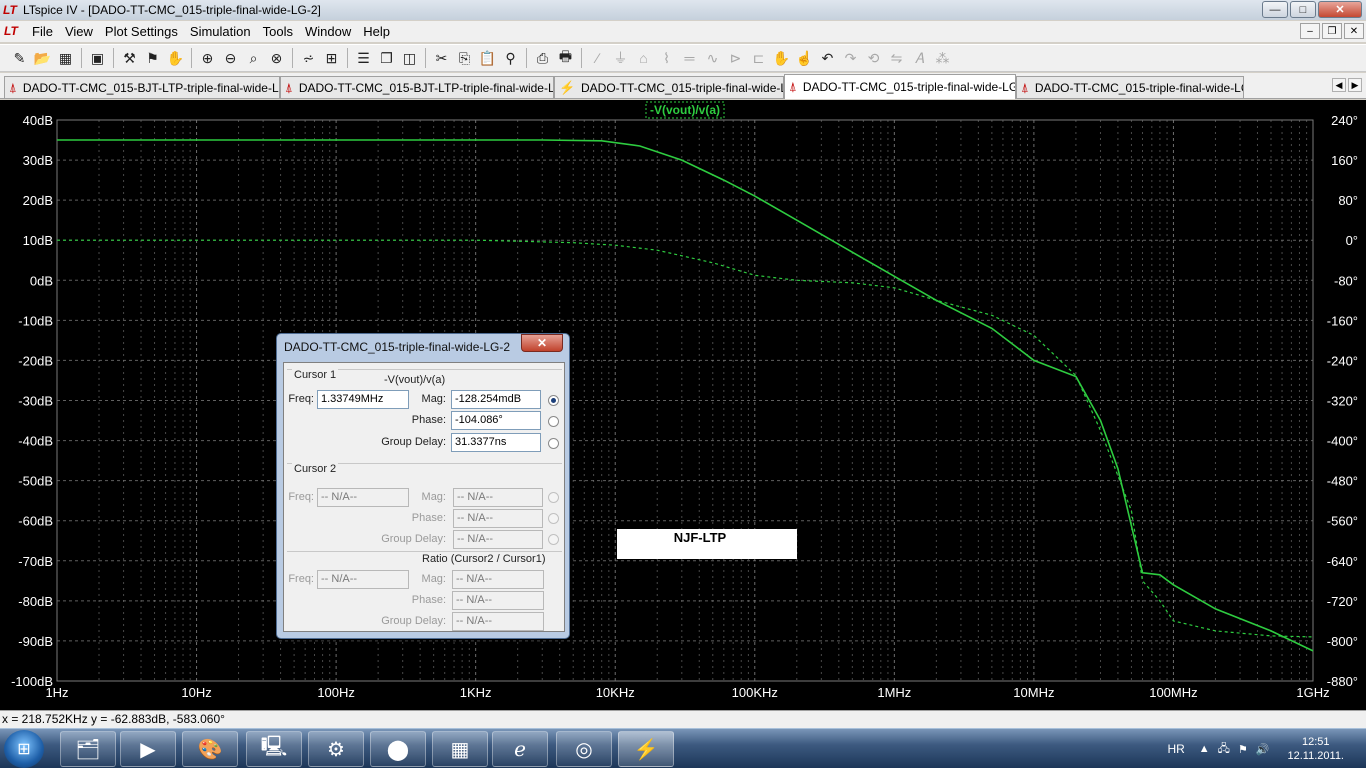  I want to click on tile-horizontal-icon: ☰, so click(363, 58).